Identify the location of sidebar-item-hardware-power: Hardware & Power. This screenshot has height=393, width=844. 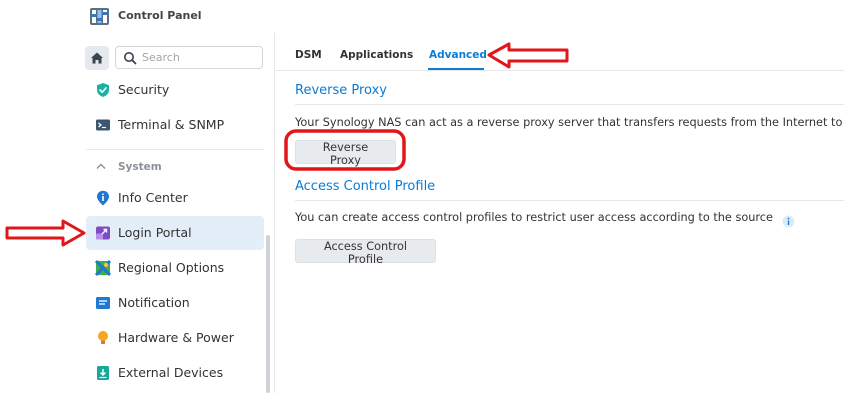
(175, 338).